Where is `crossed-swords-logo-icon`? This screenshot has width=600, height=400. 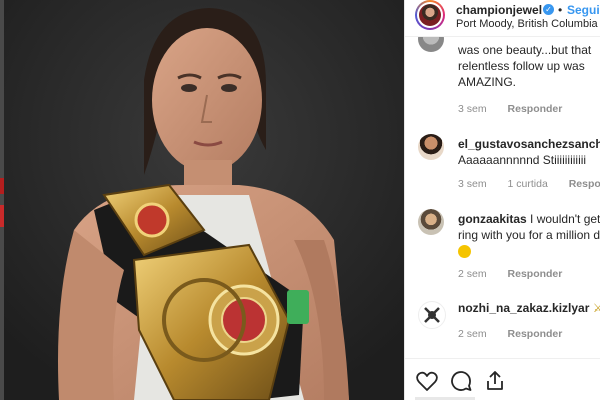 crossed-swords-logo-icon is located at coordinates (432, 315).